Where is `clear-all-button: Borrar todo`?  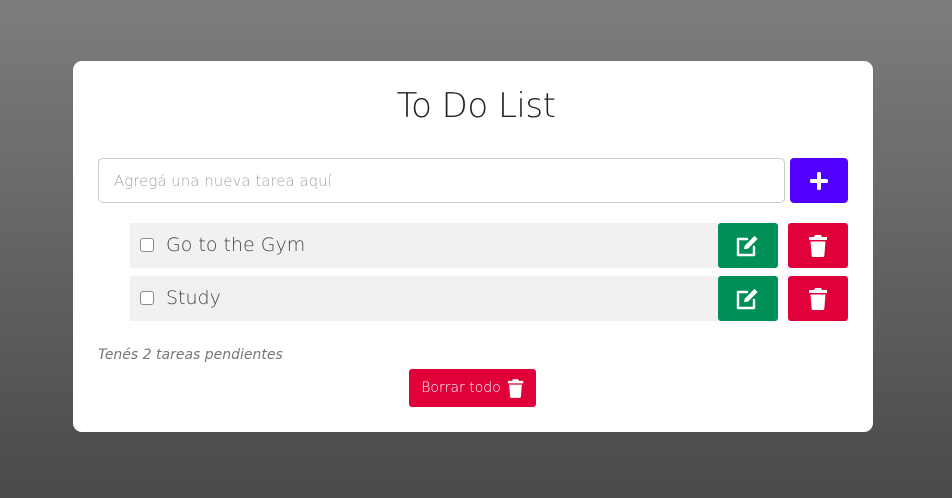 clear-all-button: Borrar todo is located at coordinates (472, 388).